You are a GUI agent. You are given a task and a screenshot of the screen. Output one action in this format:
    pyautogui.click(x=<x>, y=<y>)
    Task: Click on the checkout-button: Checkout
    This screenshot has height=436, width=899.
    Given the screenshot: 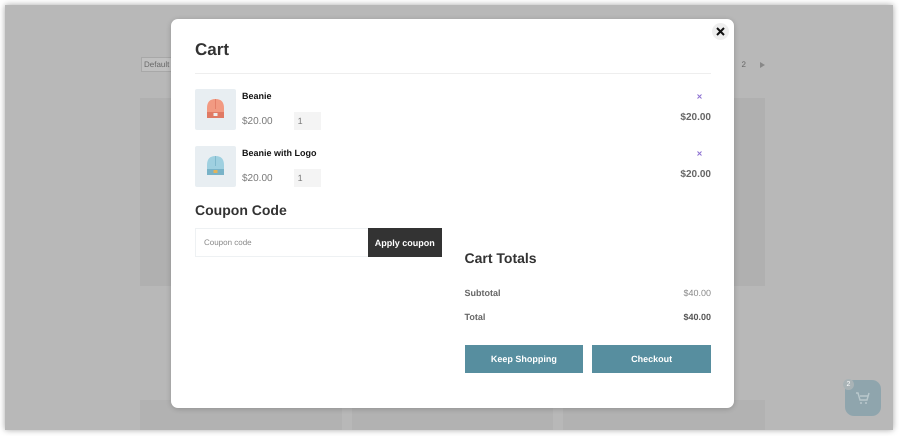 What is the action you would take?
    pyautogui.click(x=651, y=359)
    